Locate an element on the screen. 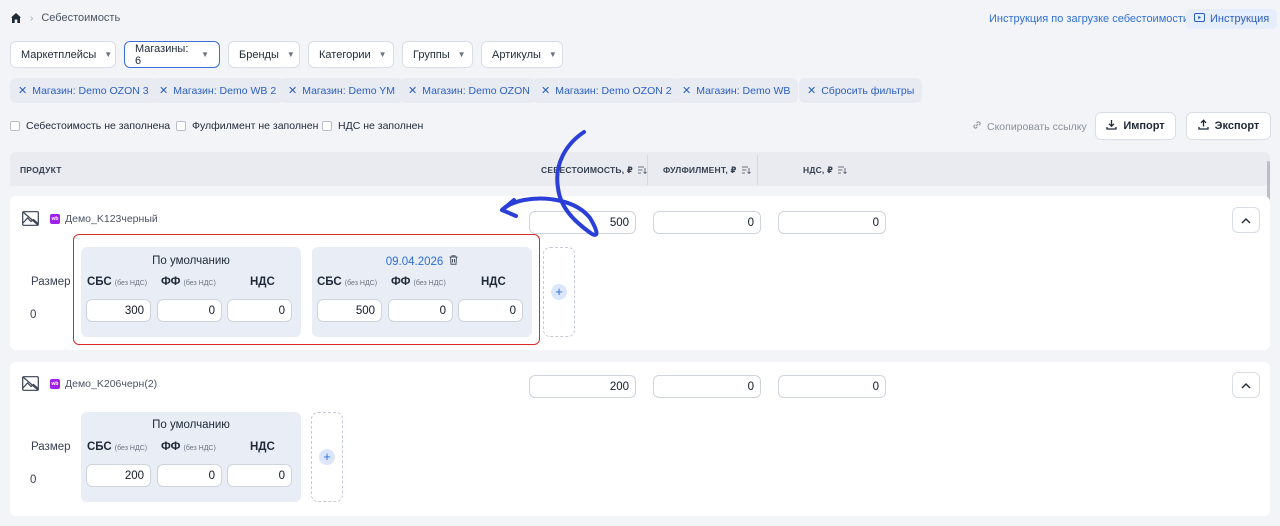 The image size is (1280, 526). filter-chip: ✕ Магазин: Demo WB 2 is located at coordinates (218, 90).